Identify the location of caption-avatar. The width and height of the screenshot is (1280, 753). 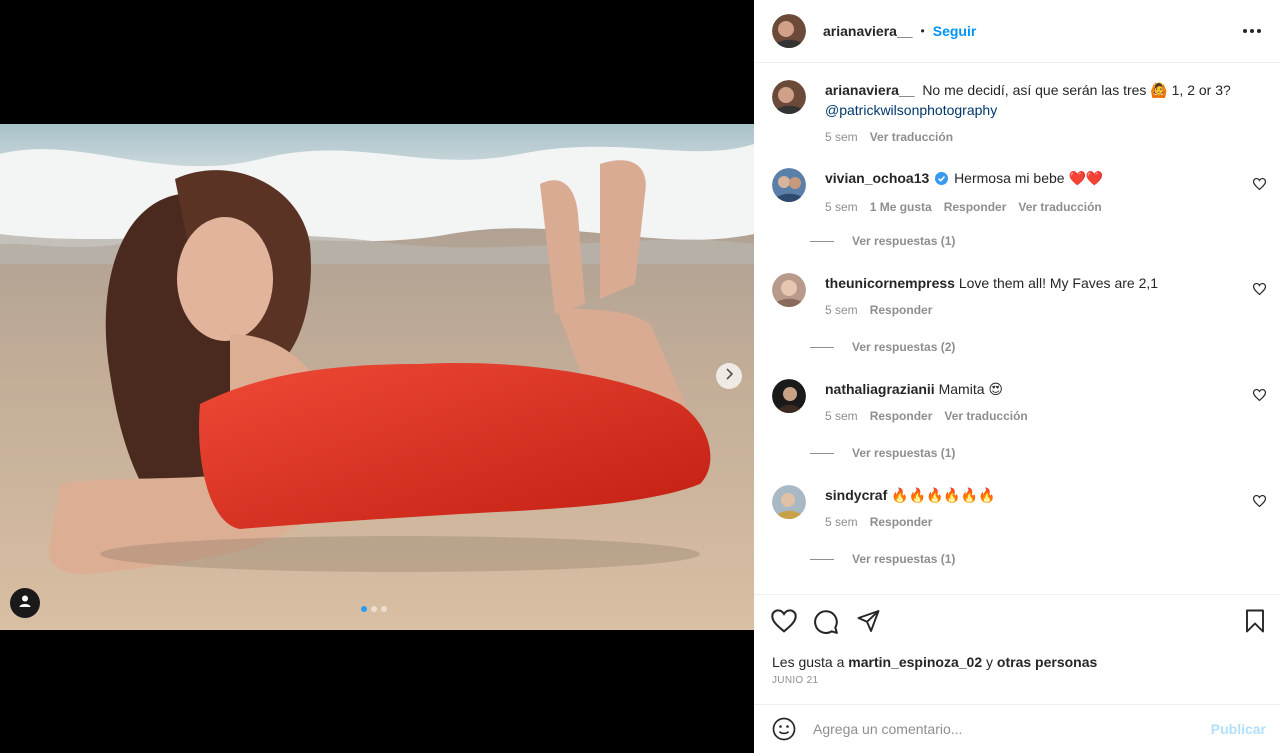
(789, 97).